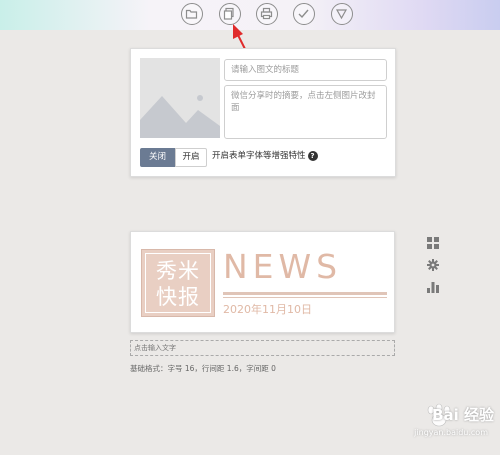 Image resolution: width=500 pixels, height=455 pixels. I want to click on feature-label-text: 开启表单字体等增强特性, so click(259, 156).